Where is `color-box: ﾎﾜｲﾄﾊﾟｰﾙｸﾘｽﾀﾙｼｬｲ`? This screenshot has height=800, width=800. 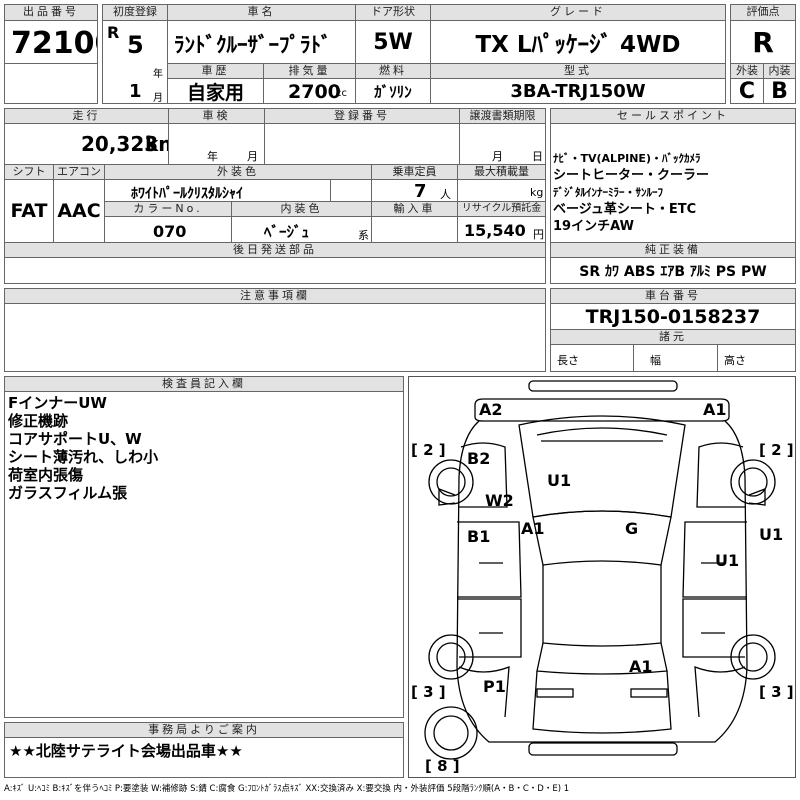 color-box: ﾎﾜｲﾄﾊﾟｰﾙｸﾘｽﾀﾙｼｬｲ is located at coordinates (217, 190).